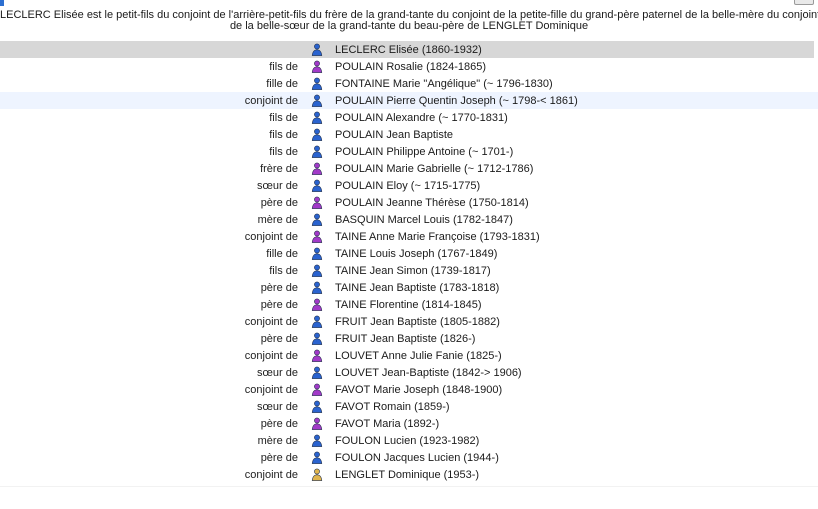 The image size is (818, 509). I want to click on relationship-row: fils de POULAIN Jean Baptiste, so click(409, 134).